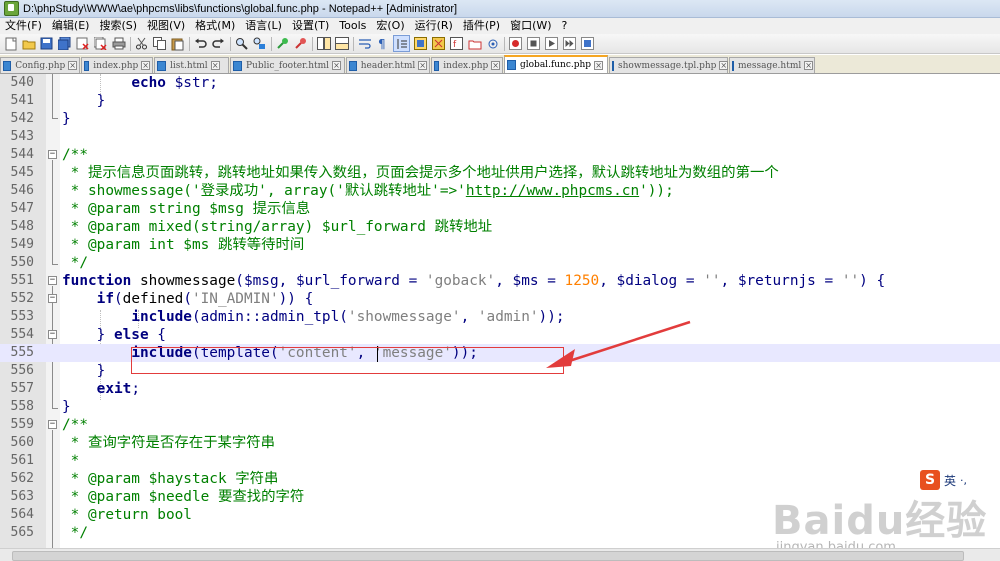  Describe the element at coordinates (438, 43) in the screenshot. I see `doc-map-icon` at that location.